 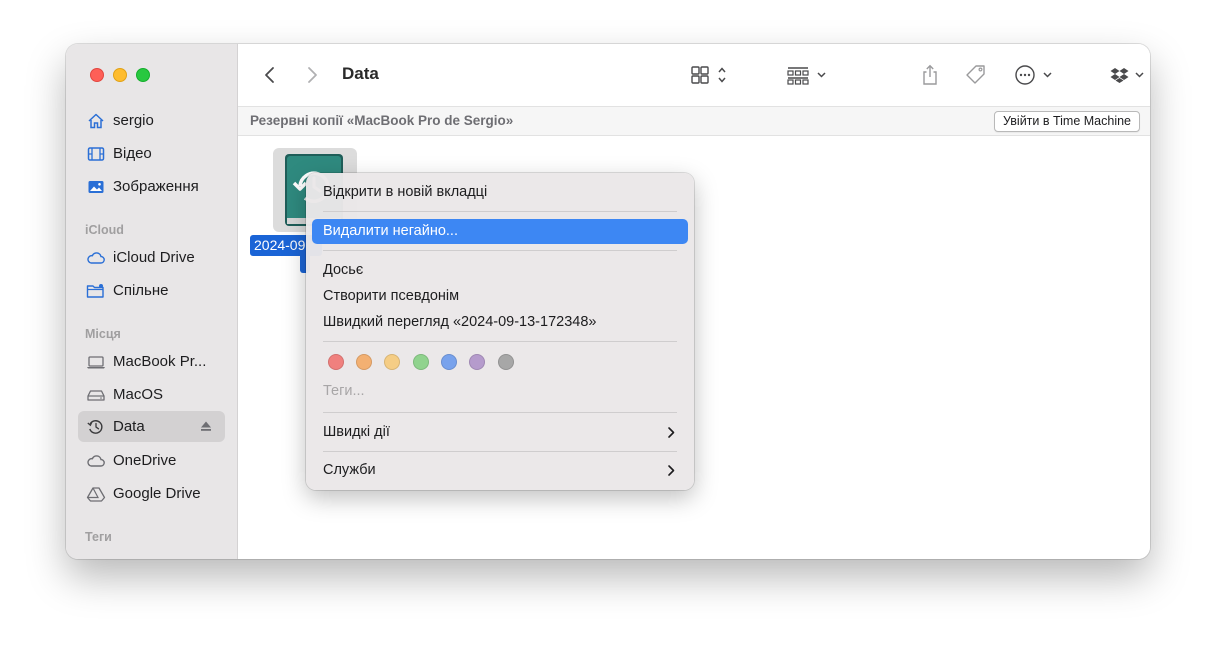 What do you see at coordinates (392, 362) in the screenshot?
I see `tag-color-yellow` at bounding box center [392, 362].